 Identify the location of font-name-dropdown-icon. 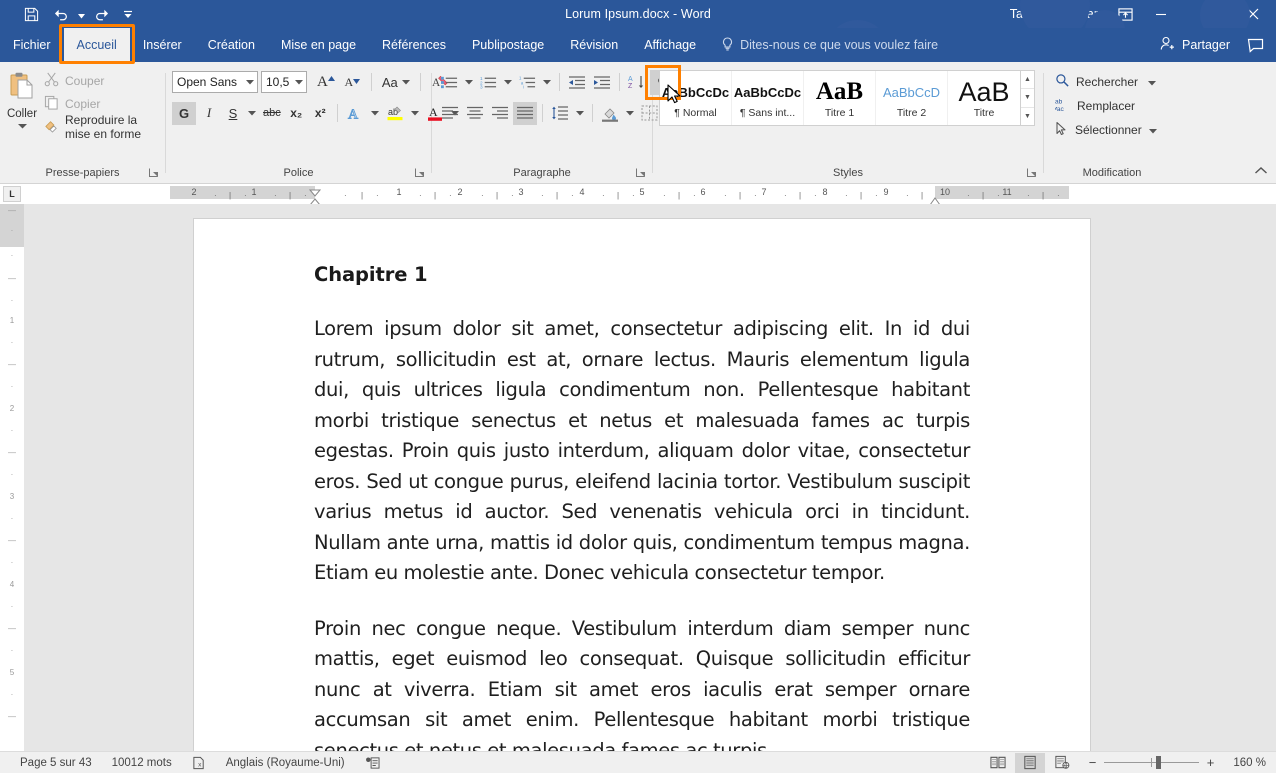
(250, 82).